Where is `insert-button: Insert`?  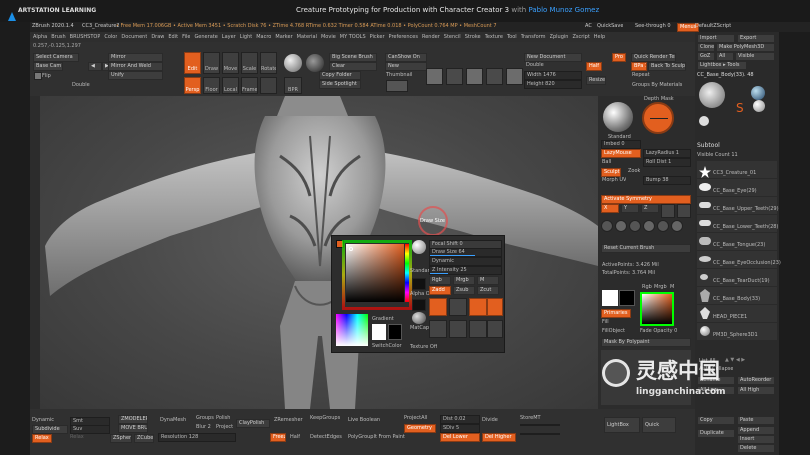
insert-button: Insert is located at coordinates (756, 439).